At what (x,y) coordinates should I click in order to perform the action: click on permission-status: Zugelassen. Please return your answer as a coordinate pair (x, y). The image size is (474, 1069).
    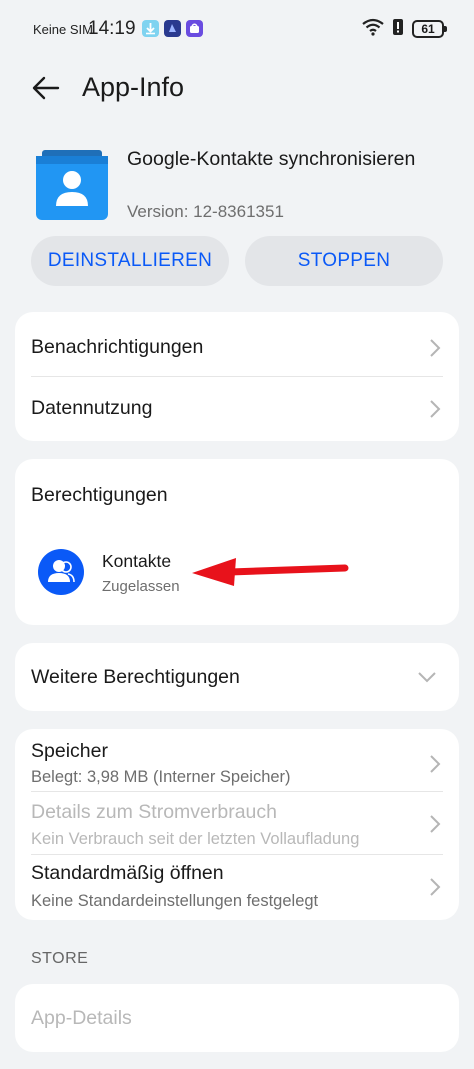
    Looking at the image, I should click on (141, 586).